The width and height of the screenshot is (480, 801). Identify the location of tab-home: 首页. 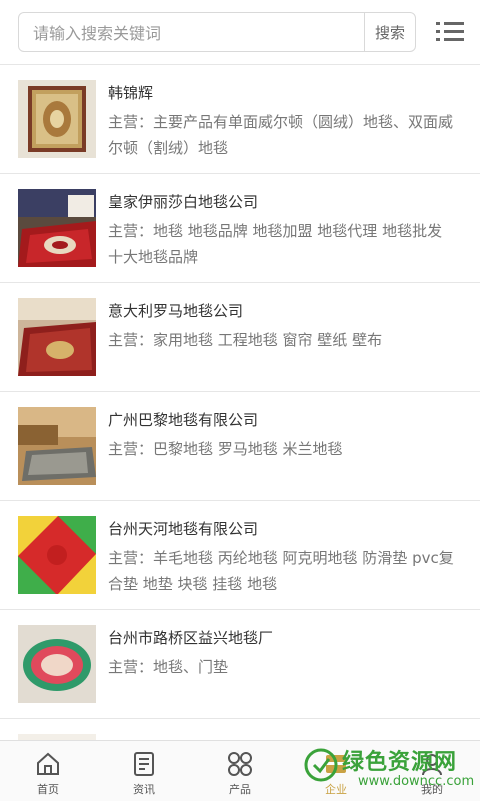
(48, 771).